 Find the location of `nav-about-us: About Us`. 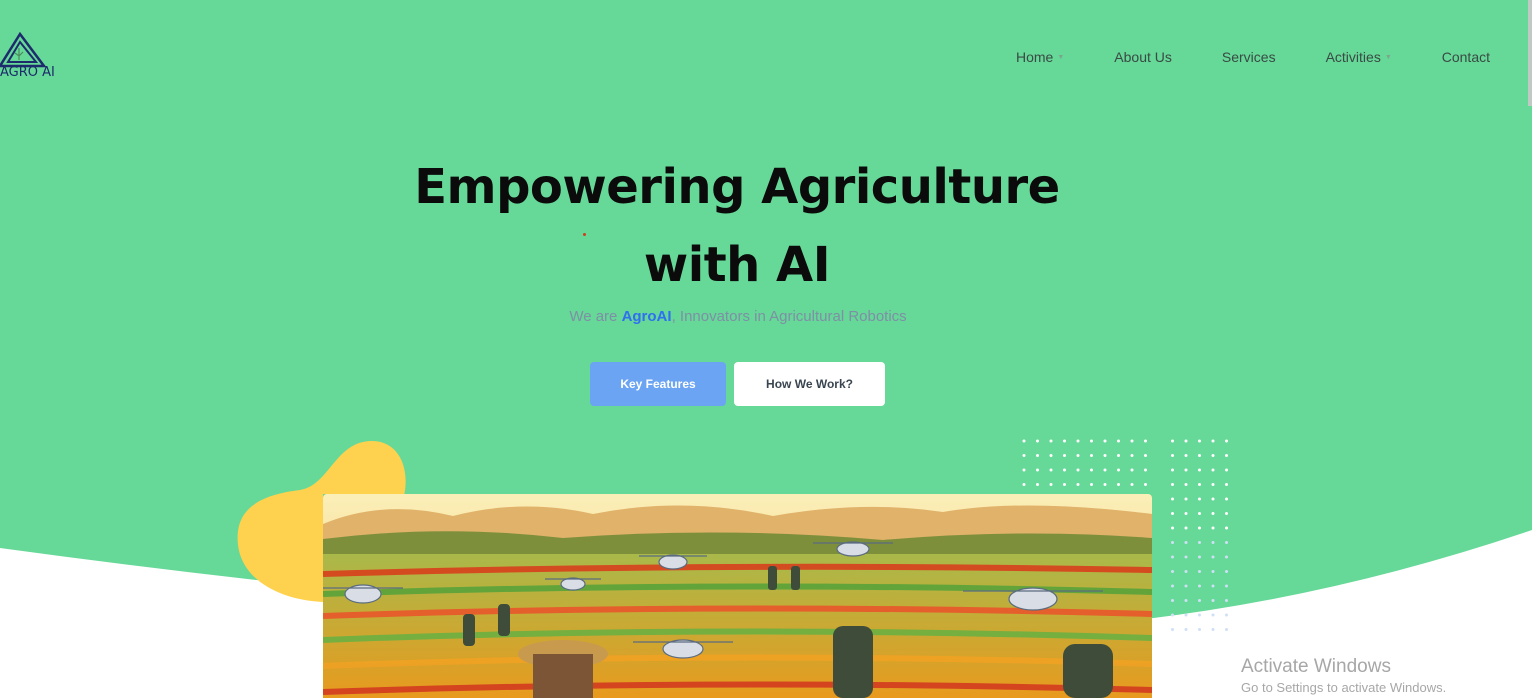

nav-about-us: About Us is located at coordinates (1143, 57).